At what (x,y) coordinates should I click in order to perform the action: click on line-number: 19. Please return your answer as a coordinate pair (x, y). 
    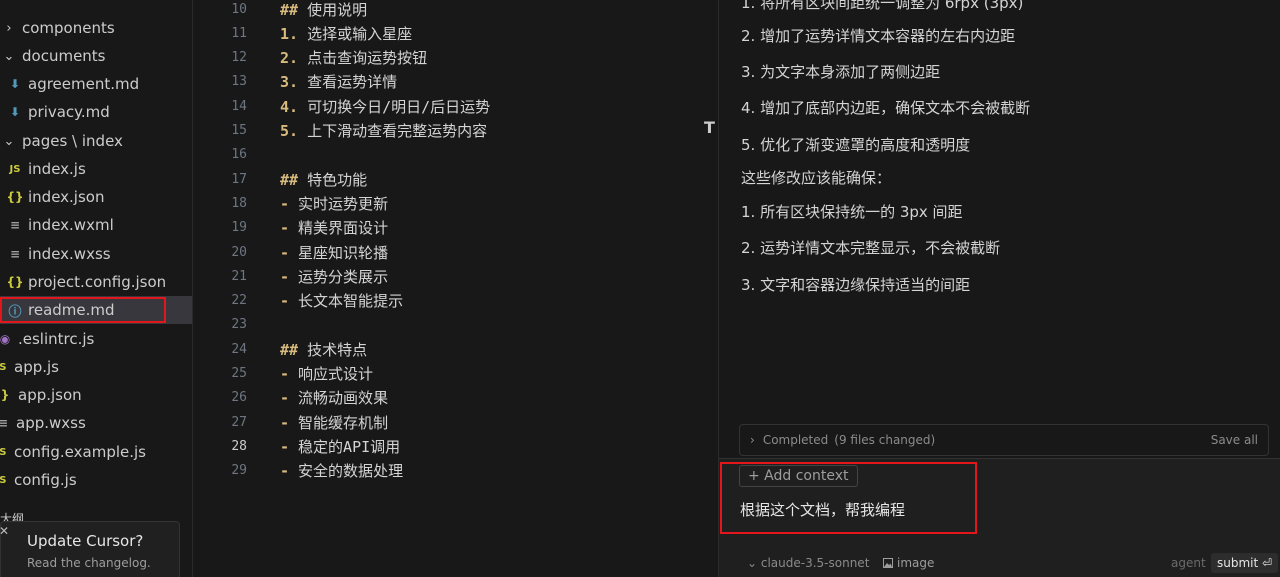
    Looking at the image, I should click on (239, 228).